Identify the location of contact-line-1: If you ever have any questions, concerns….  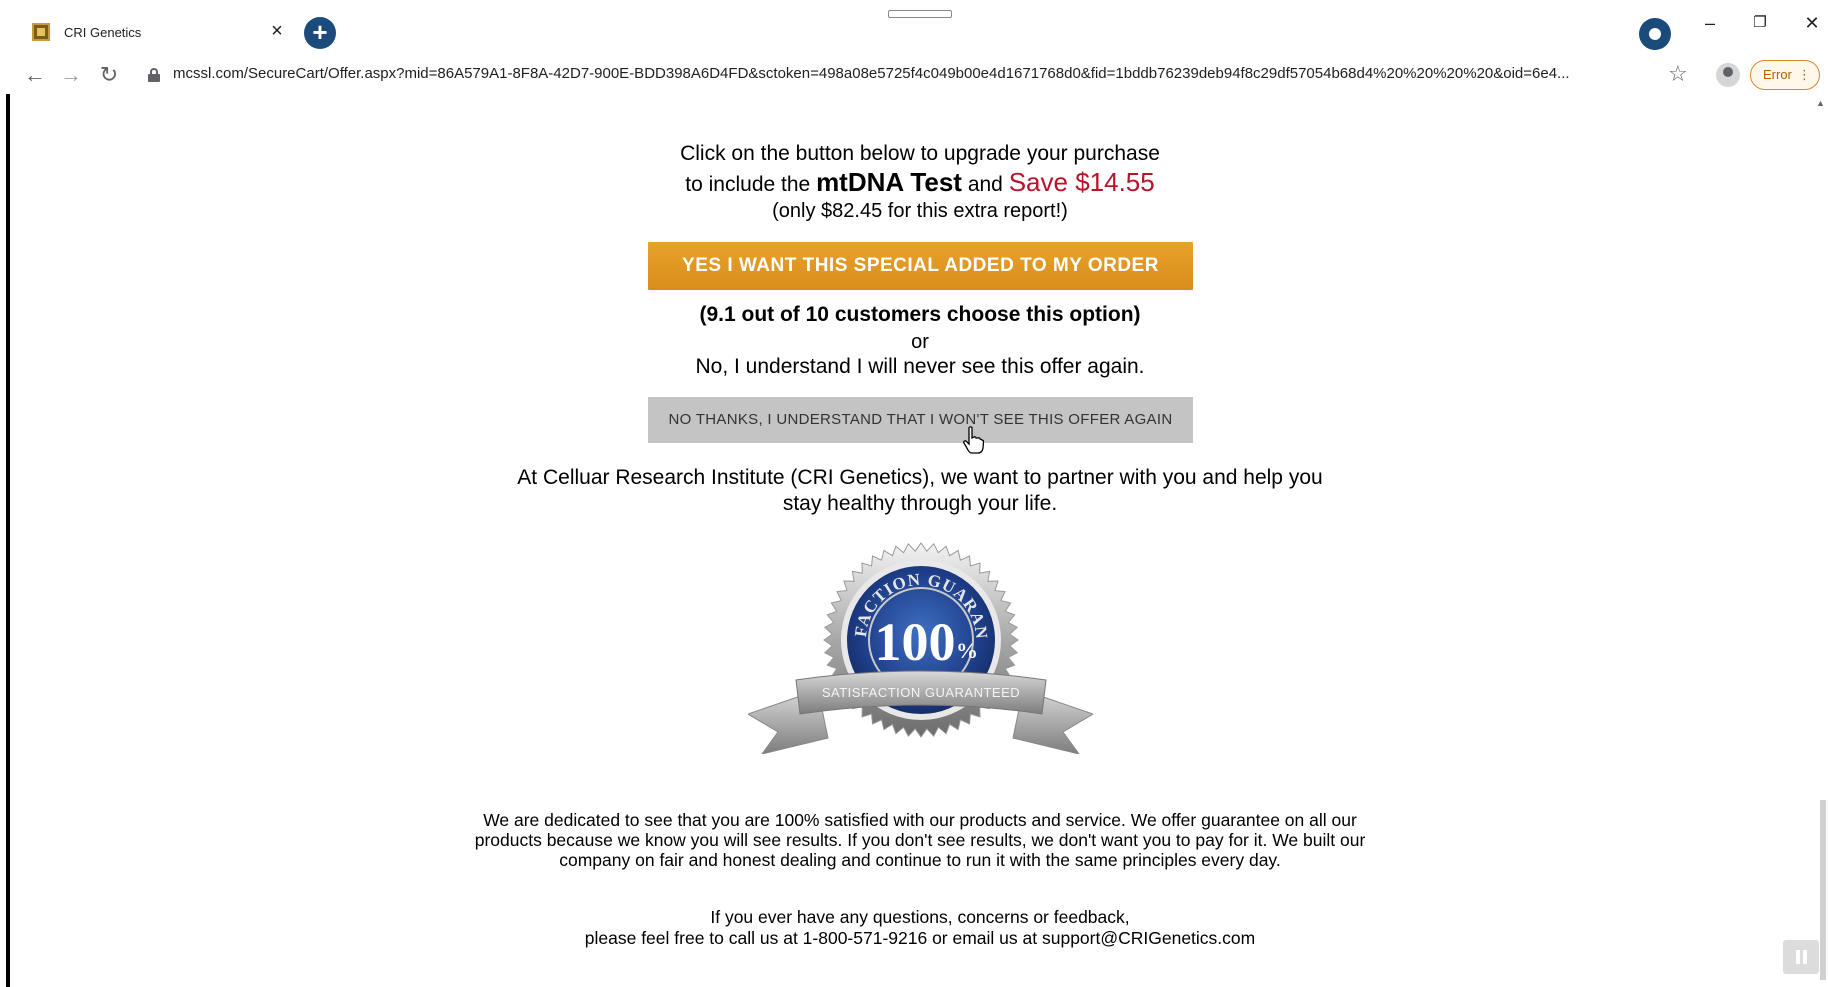
(920, 917).